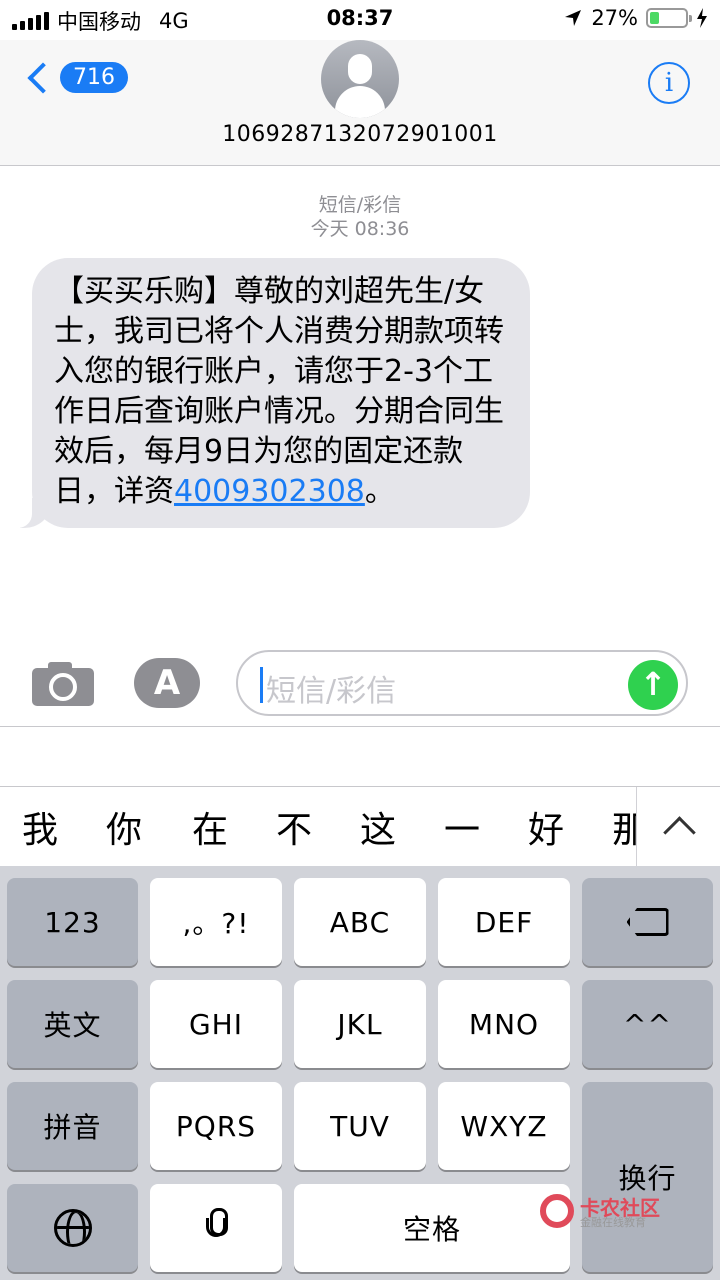 The height and width of the screenshot is (1280, 720). Describe the element at coordinates (462, 827) in the screenshot. I see `candidate-word: 一` at that location.